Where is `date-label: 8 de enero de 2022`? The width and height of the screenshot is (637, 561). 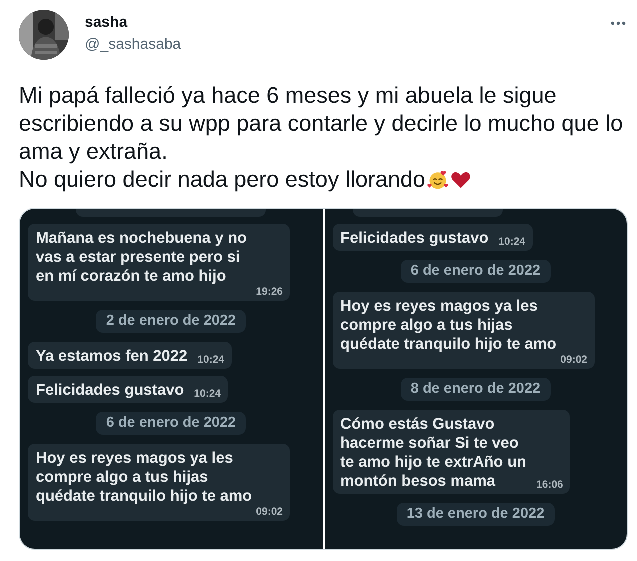
date-label: 8 de enero de 2022 is located at coordinates (475, 389).